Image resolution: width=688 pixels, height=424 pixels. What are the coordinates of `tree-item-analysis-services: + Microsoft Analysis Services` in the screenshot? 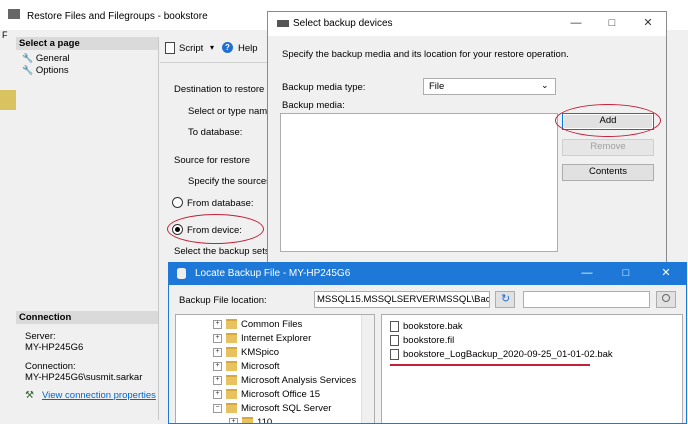 It's located at (284, 380).